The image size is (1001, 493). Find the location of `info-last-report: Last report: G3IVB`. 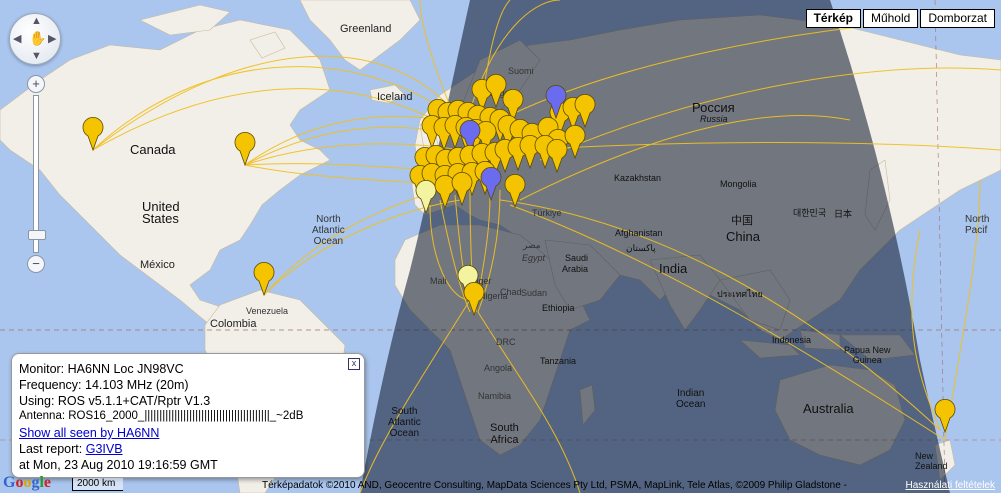

info-last-report: Last report: G3IVB is located at coordinates (71, 449).